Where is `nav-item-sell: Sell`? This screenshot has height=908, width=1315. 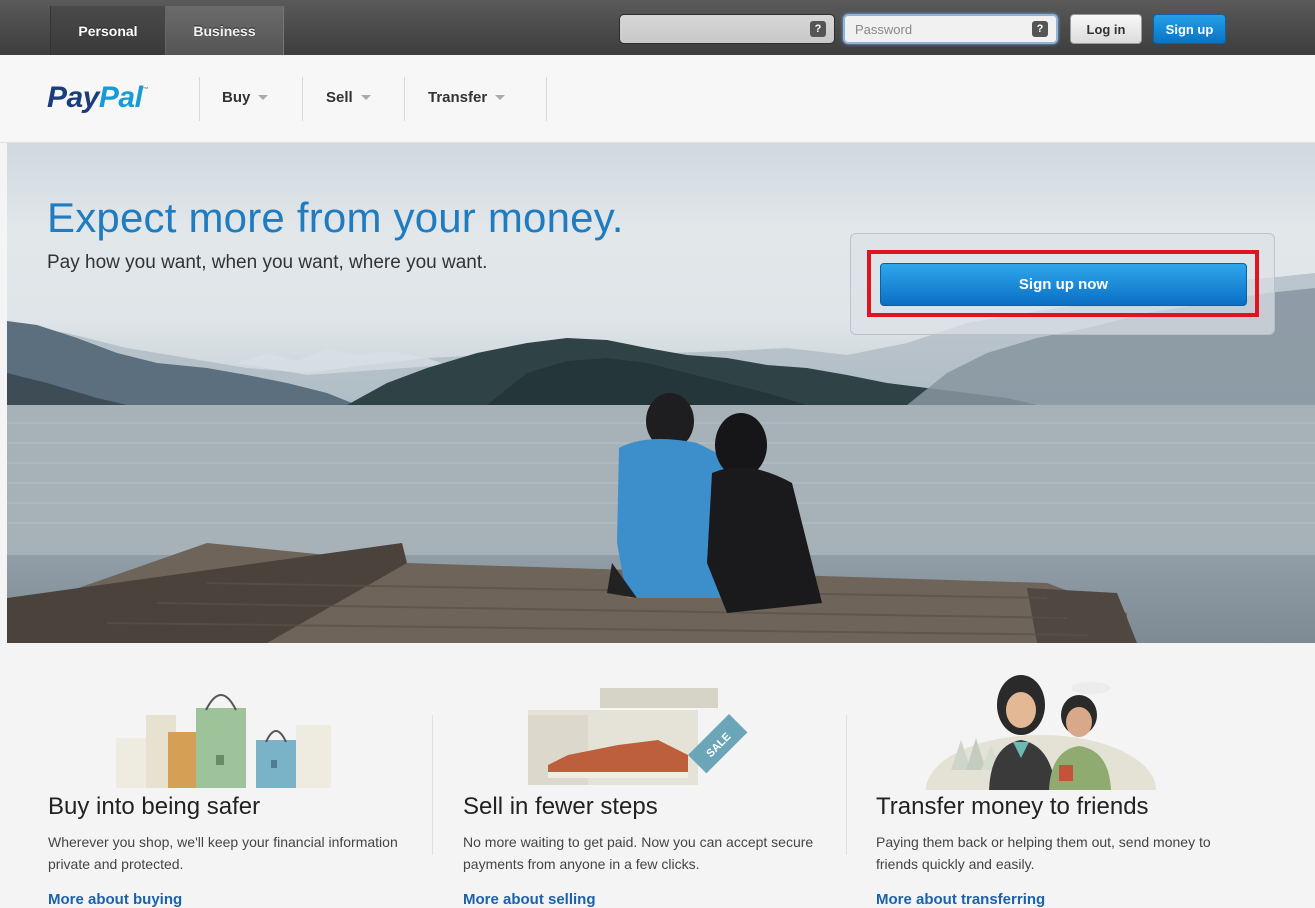 nav-item-sell: Sell is located at coordinates (348, 97).